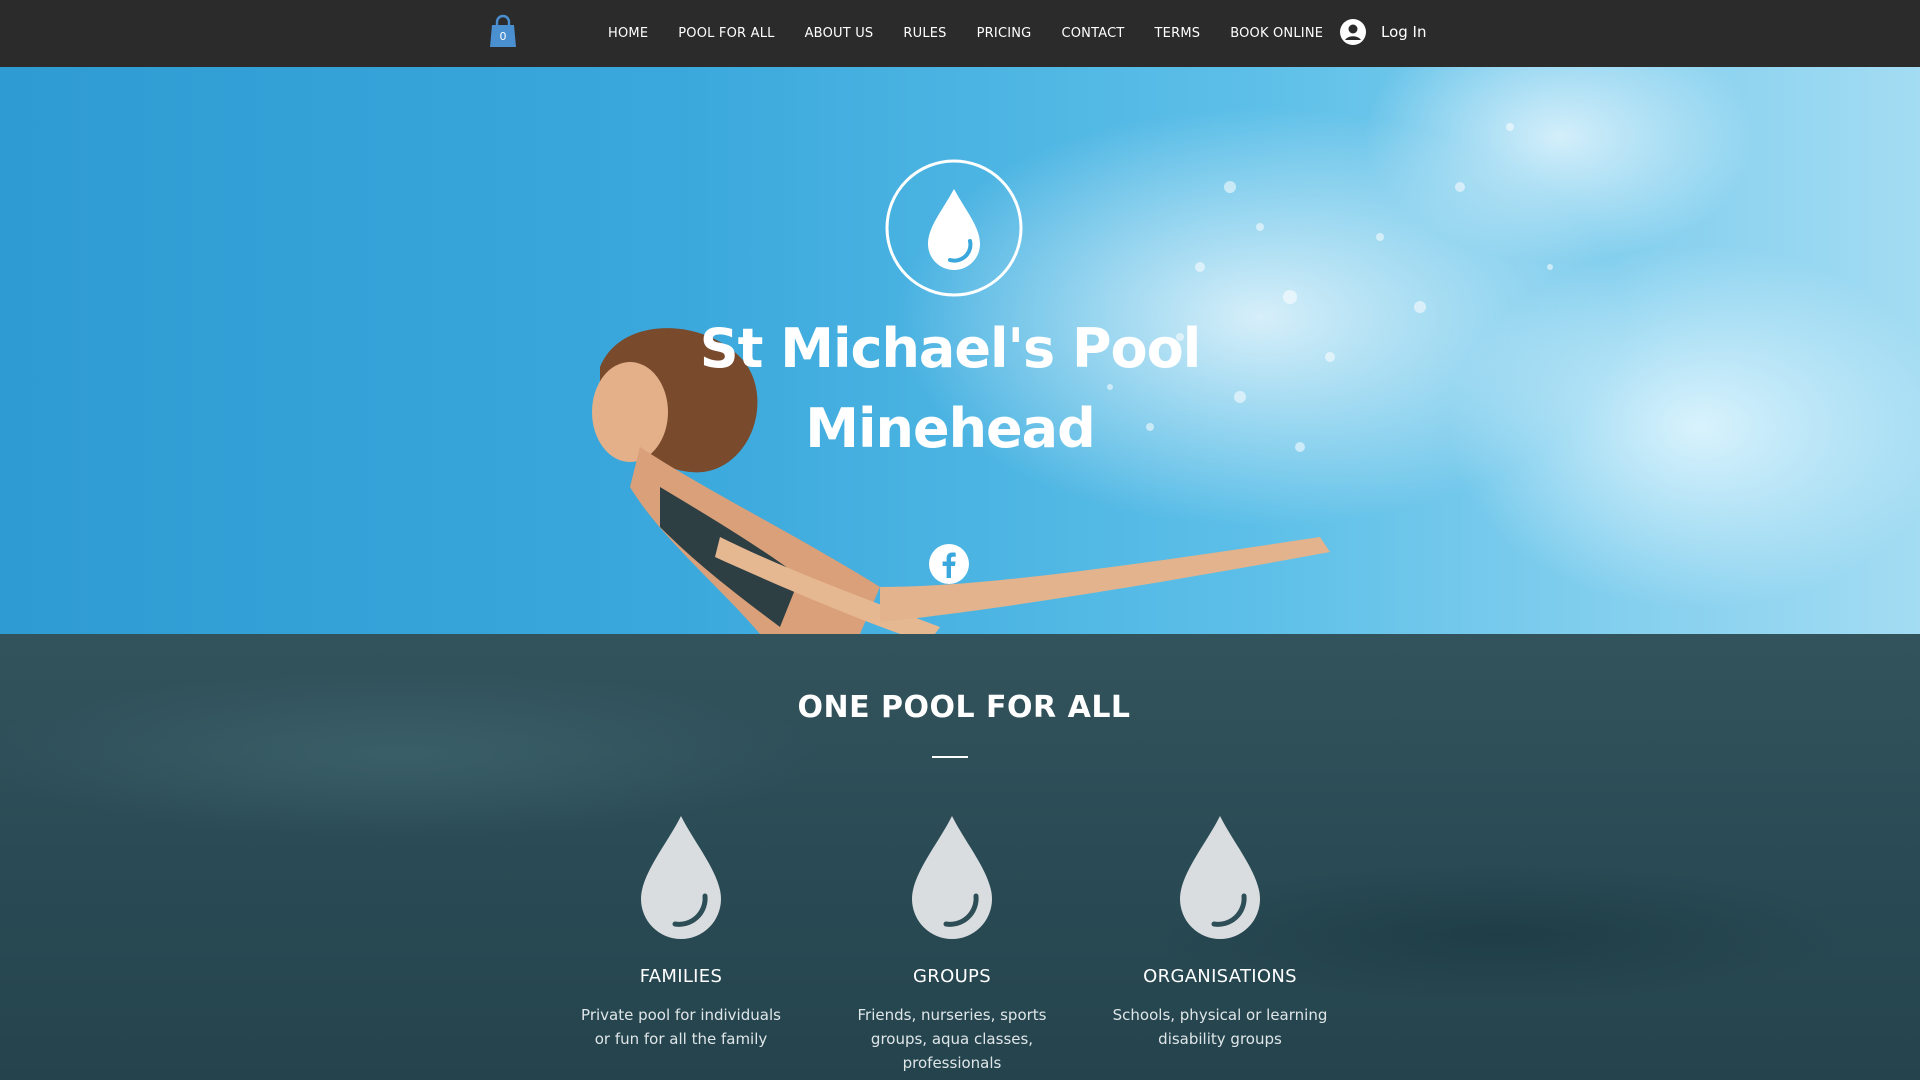  Describe the element at coordinates (681, 976) in the screenshot. I see `feature-title: FAMILIES` at that location.